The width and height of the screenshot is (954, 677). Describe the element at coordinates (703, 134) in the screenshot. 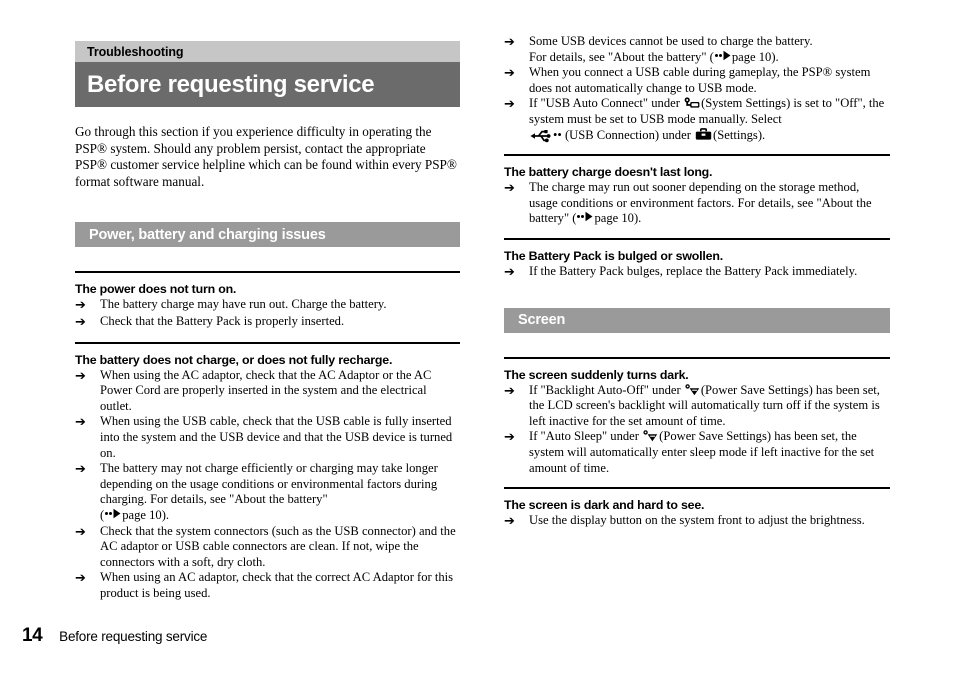

I see `settings-toolbox-icon` at that location.